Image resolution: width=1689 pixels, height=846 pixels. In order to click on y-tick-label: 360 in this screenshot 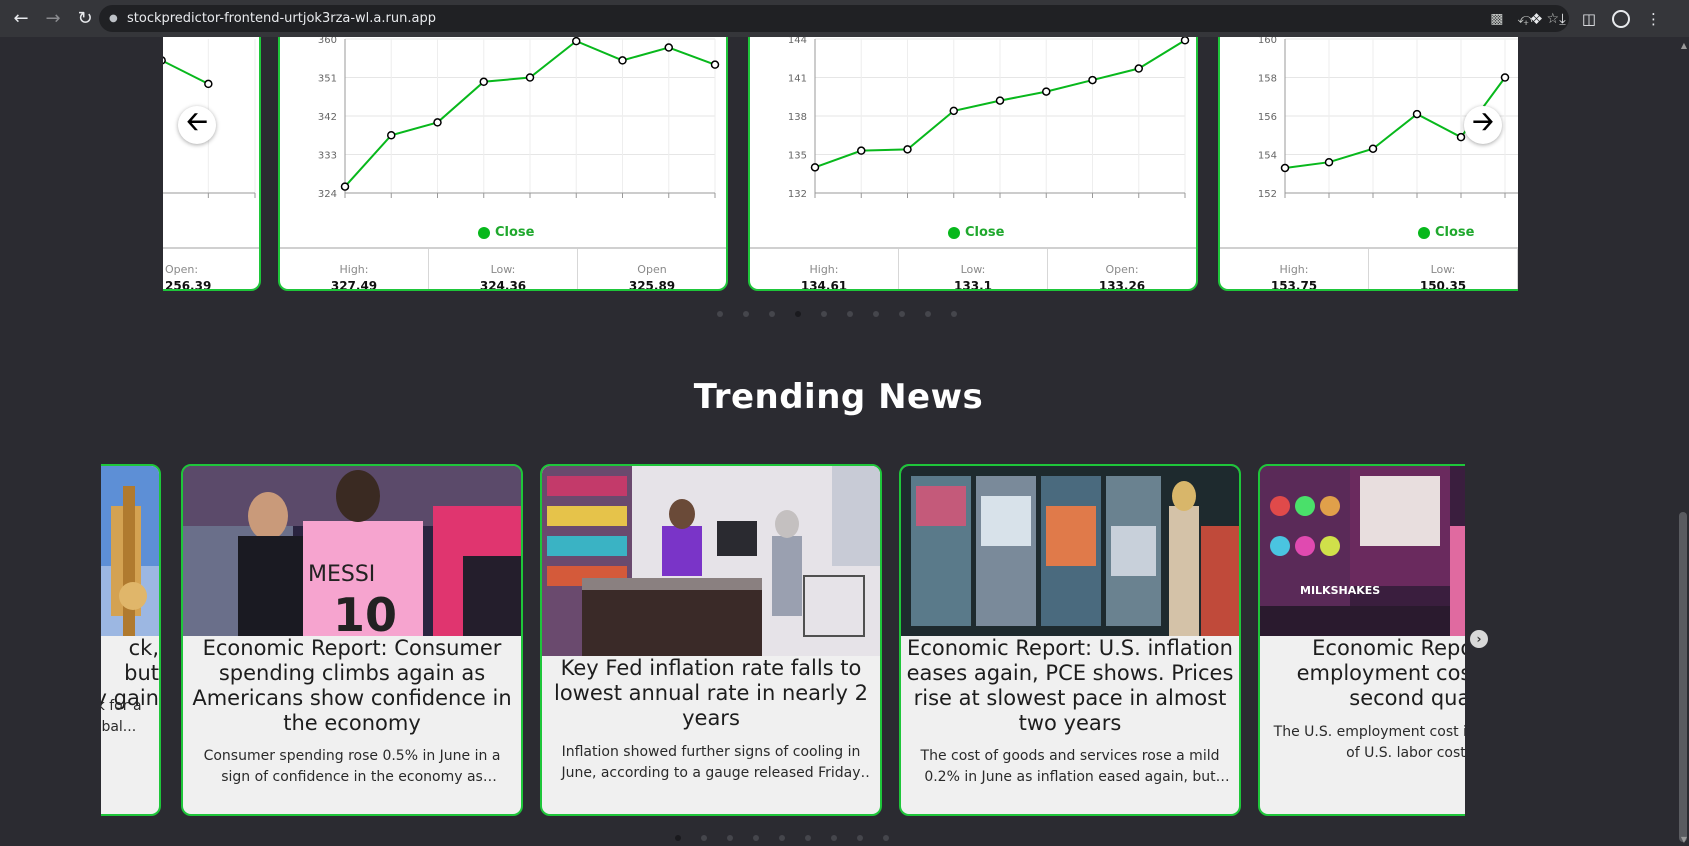, I will do `click(327, 41)`.